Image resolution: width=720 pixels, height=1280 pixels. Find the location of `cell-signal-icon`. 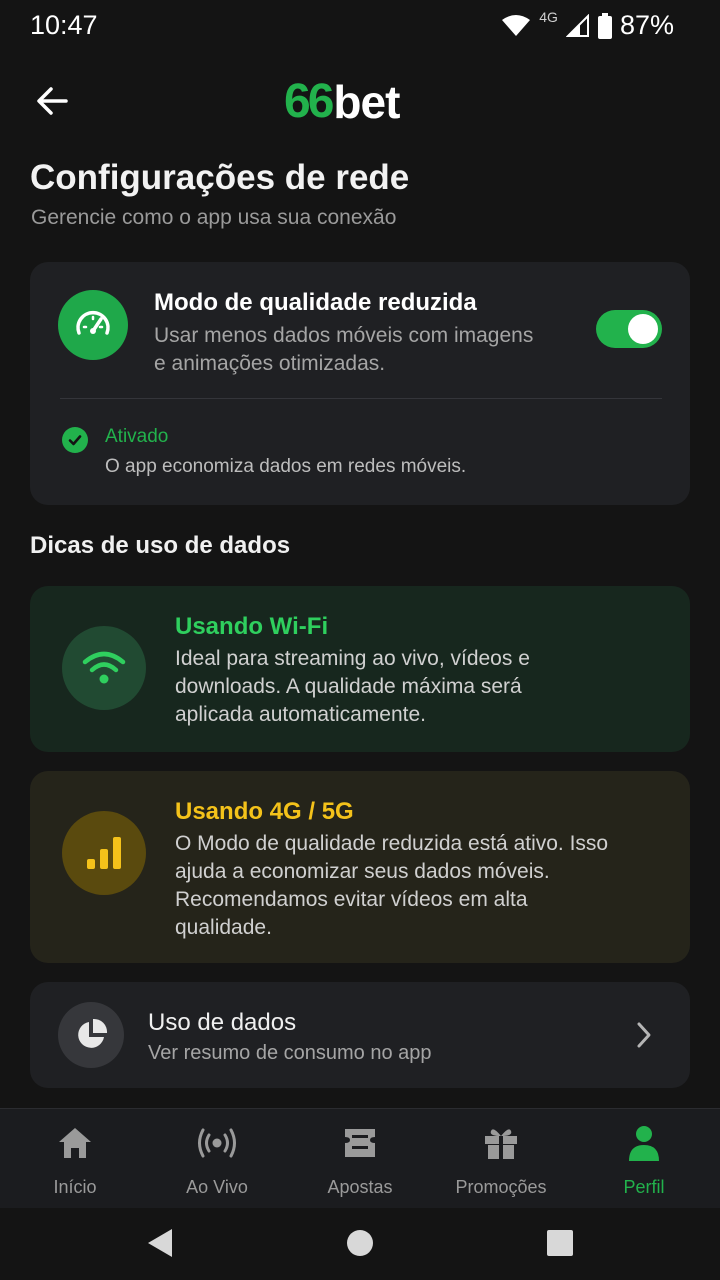

cell-signal-icon is located at coordinates (577, 25).